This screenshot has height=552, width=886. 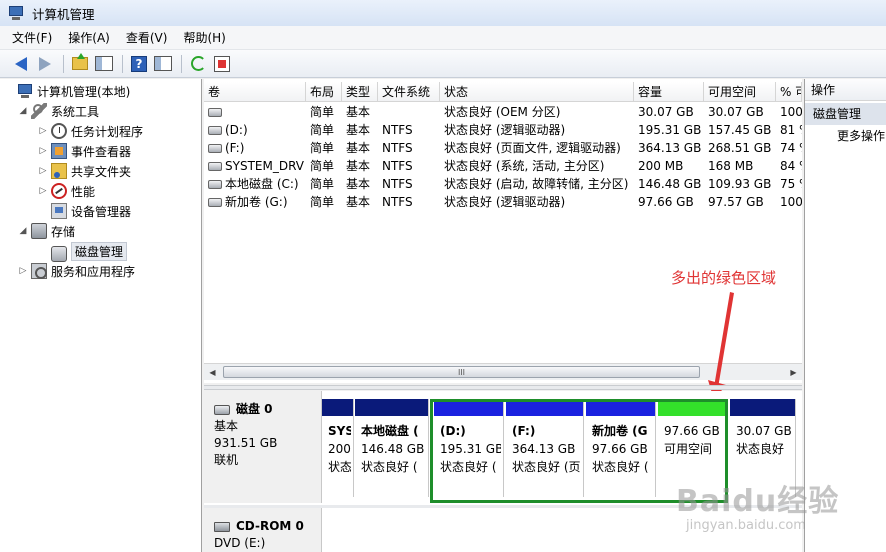 What do you see at coordinates (736, 202) in the screenshot?
I see `free-space-cell: 97.57 GB` at bounding box center [736, 202].